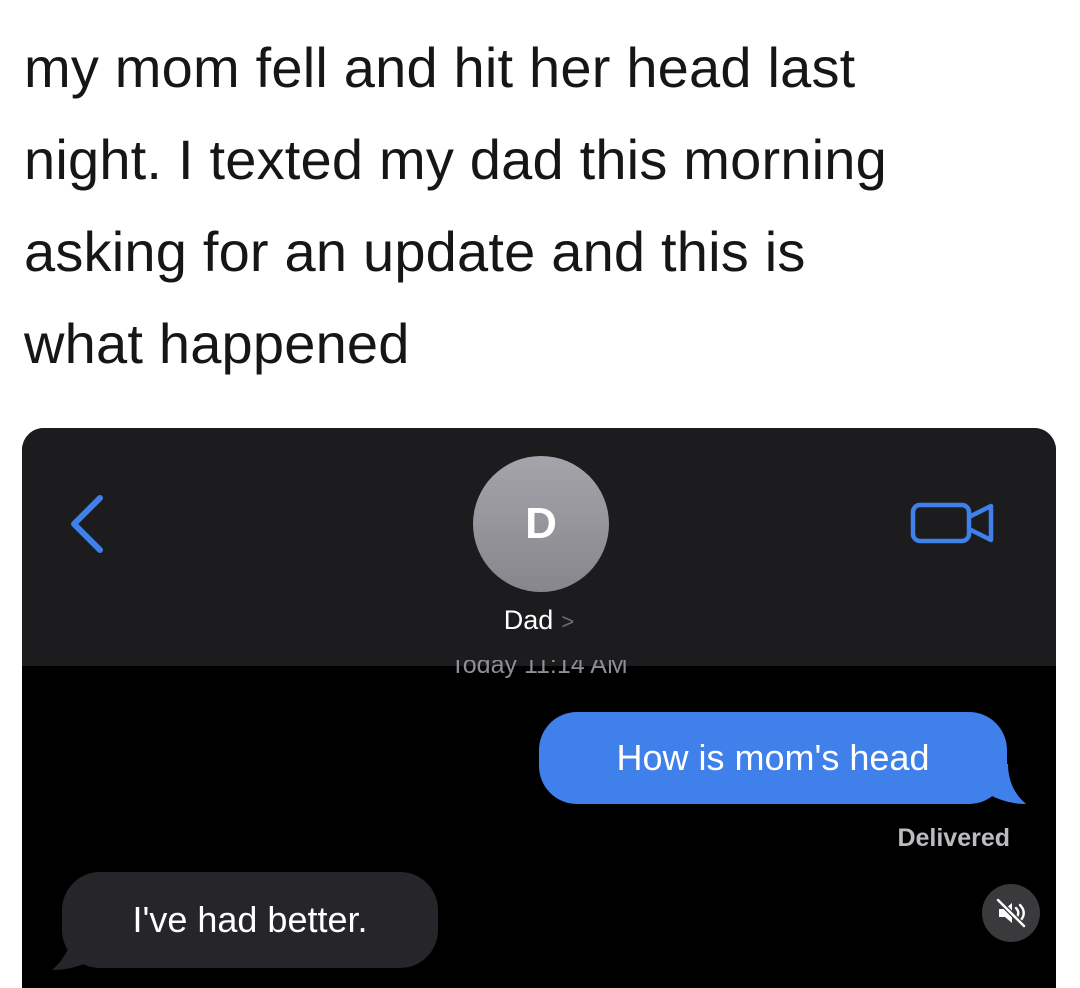  I want to click on back-button, so click(90, 523).